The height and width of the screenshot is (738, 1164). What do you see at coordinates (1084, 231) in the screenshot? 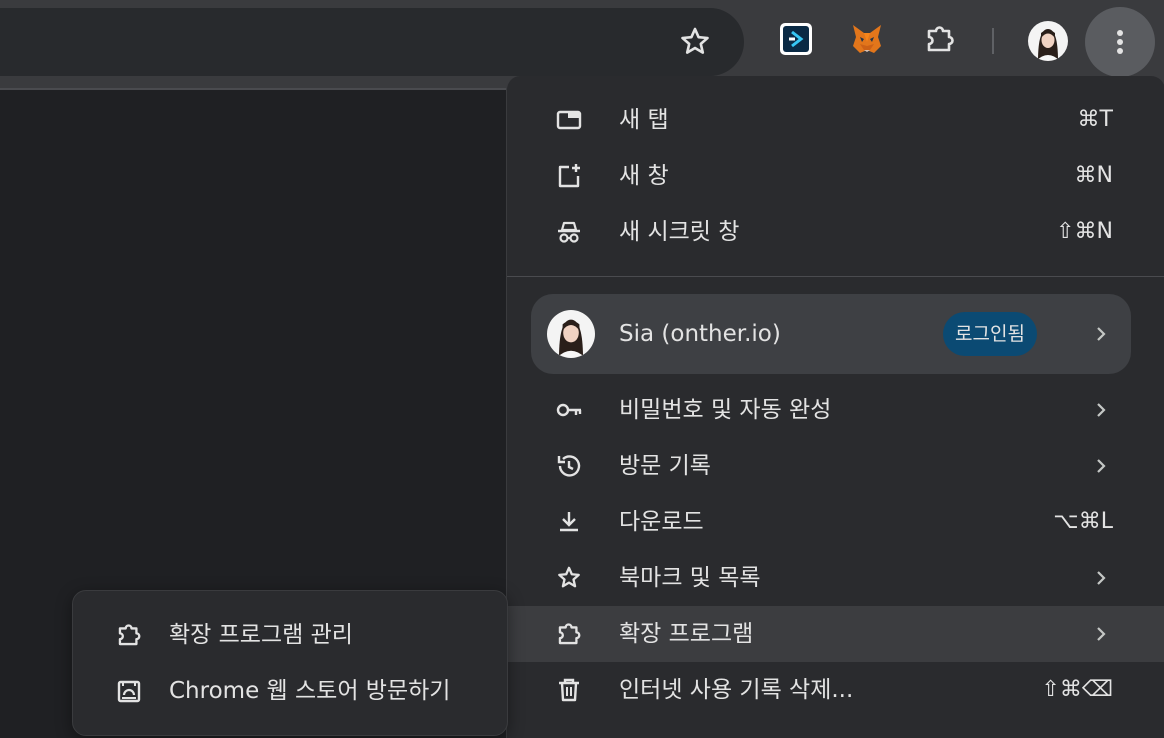
I see `menu-item-shortcut: ⇧⌘N` at bounding box center [1084, 231].